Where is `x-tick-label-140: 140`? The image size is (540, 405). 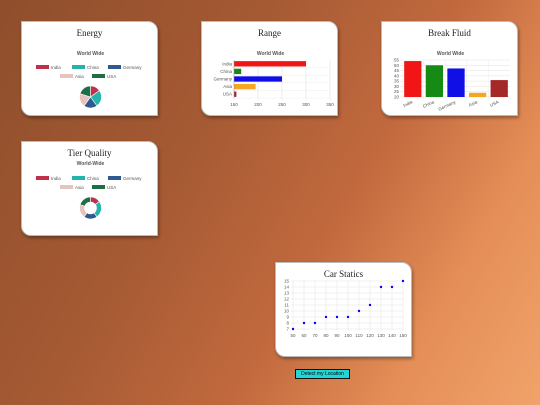
x-tick-label-140: 140 is located at coordinates (392, 335).